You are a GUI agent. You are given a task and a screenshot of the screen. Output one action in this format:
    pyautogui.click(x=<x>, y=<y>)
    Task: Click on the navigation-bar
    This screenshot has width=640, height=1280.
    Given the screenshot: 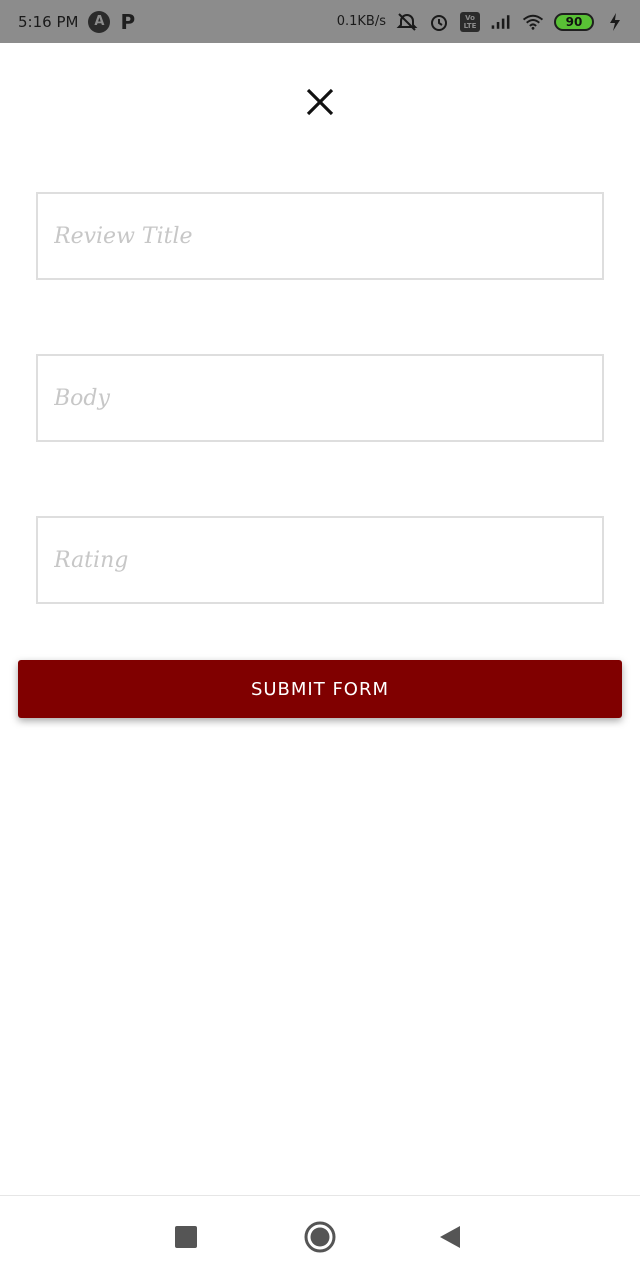 What is the action you would take?
    pyautogui.click(x=320, y=1237)
    